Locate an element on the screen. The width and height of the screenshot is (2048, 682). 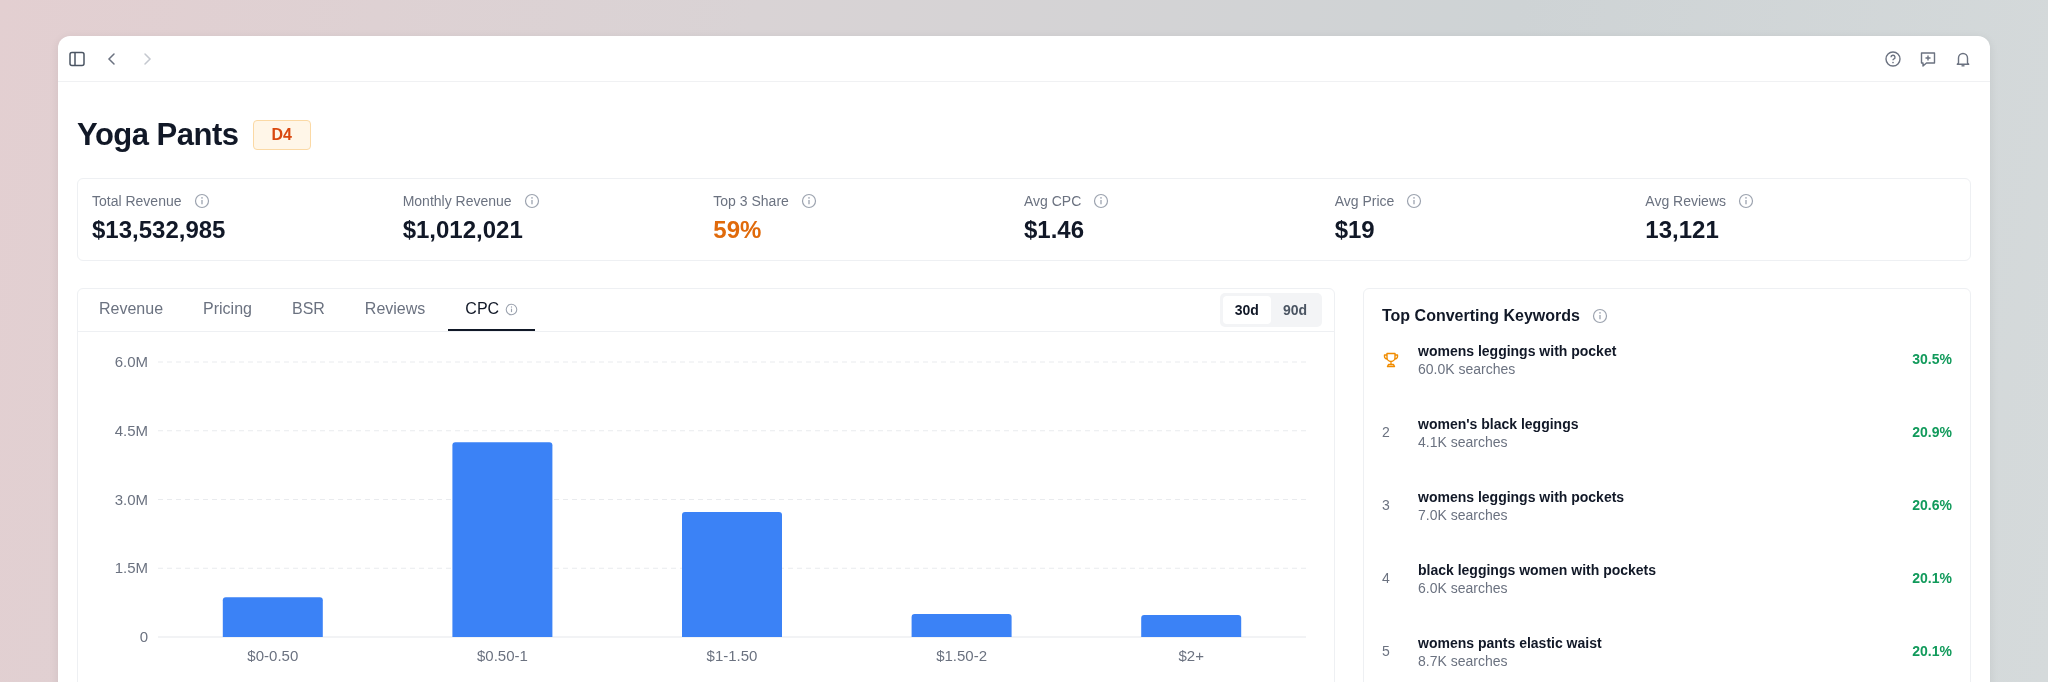
period-option: 90d is located at coordinates (1294, 310).